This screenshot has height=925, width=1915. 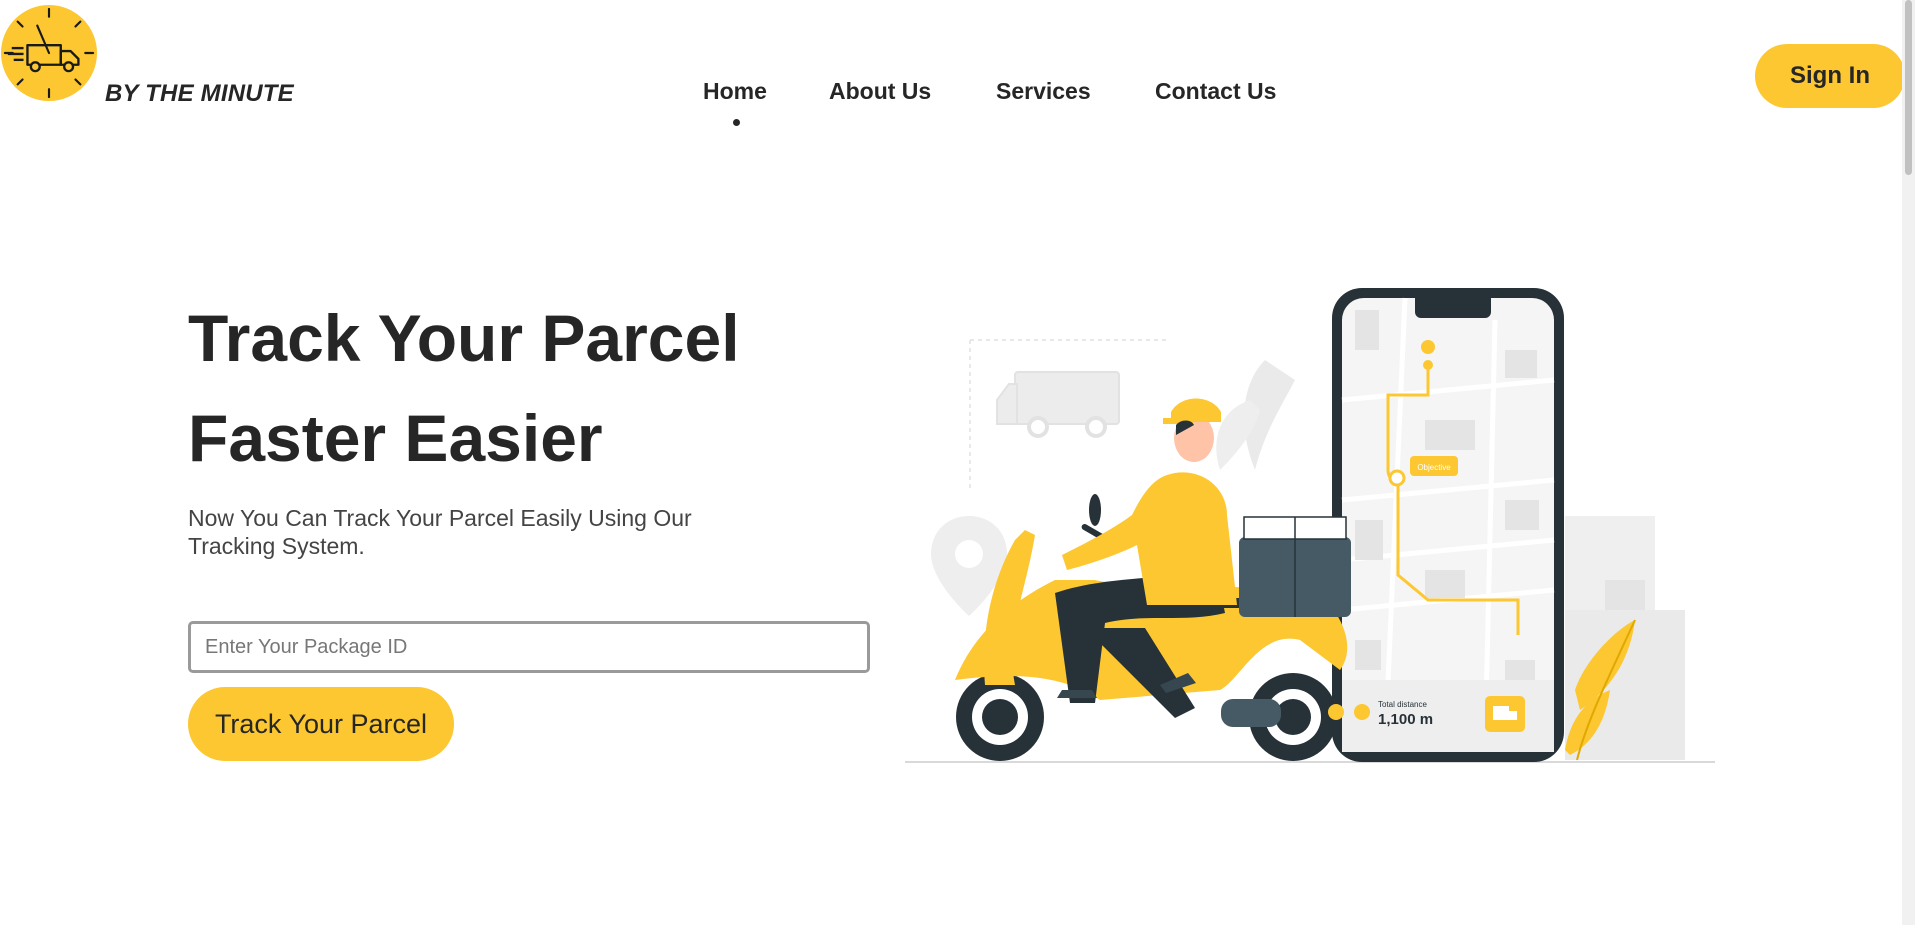 What do you see at coordinates (199, 93) in the screenshot?
I see `brand-name: BY THE MINUTE` at bounding box center [199, 93].